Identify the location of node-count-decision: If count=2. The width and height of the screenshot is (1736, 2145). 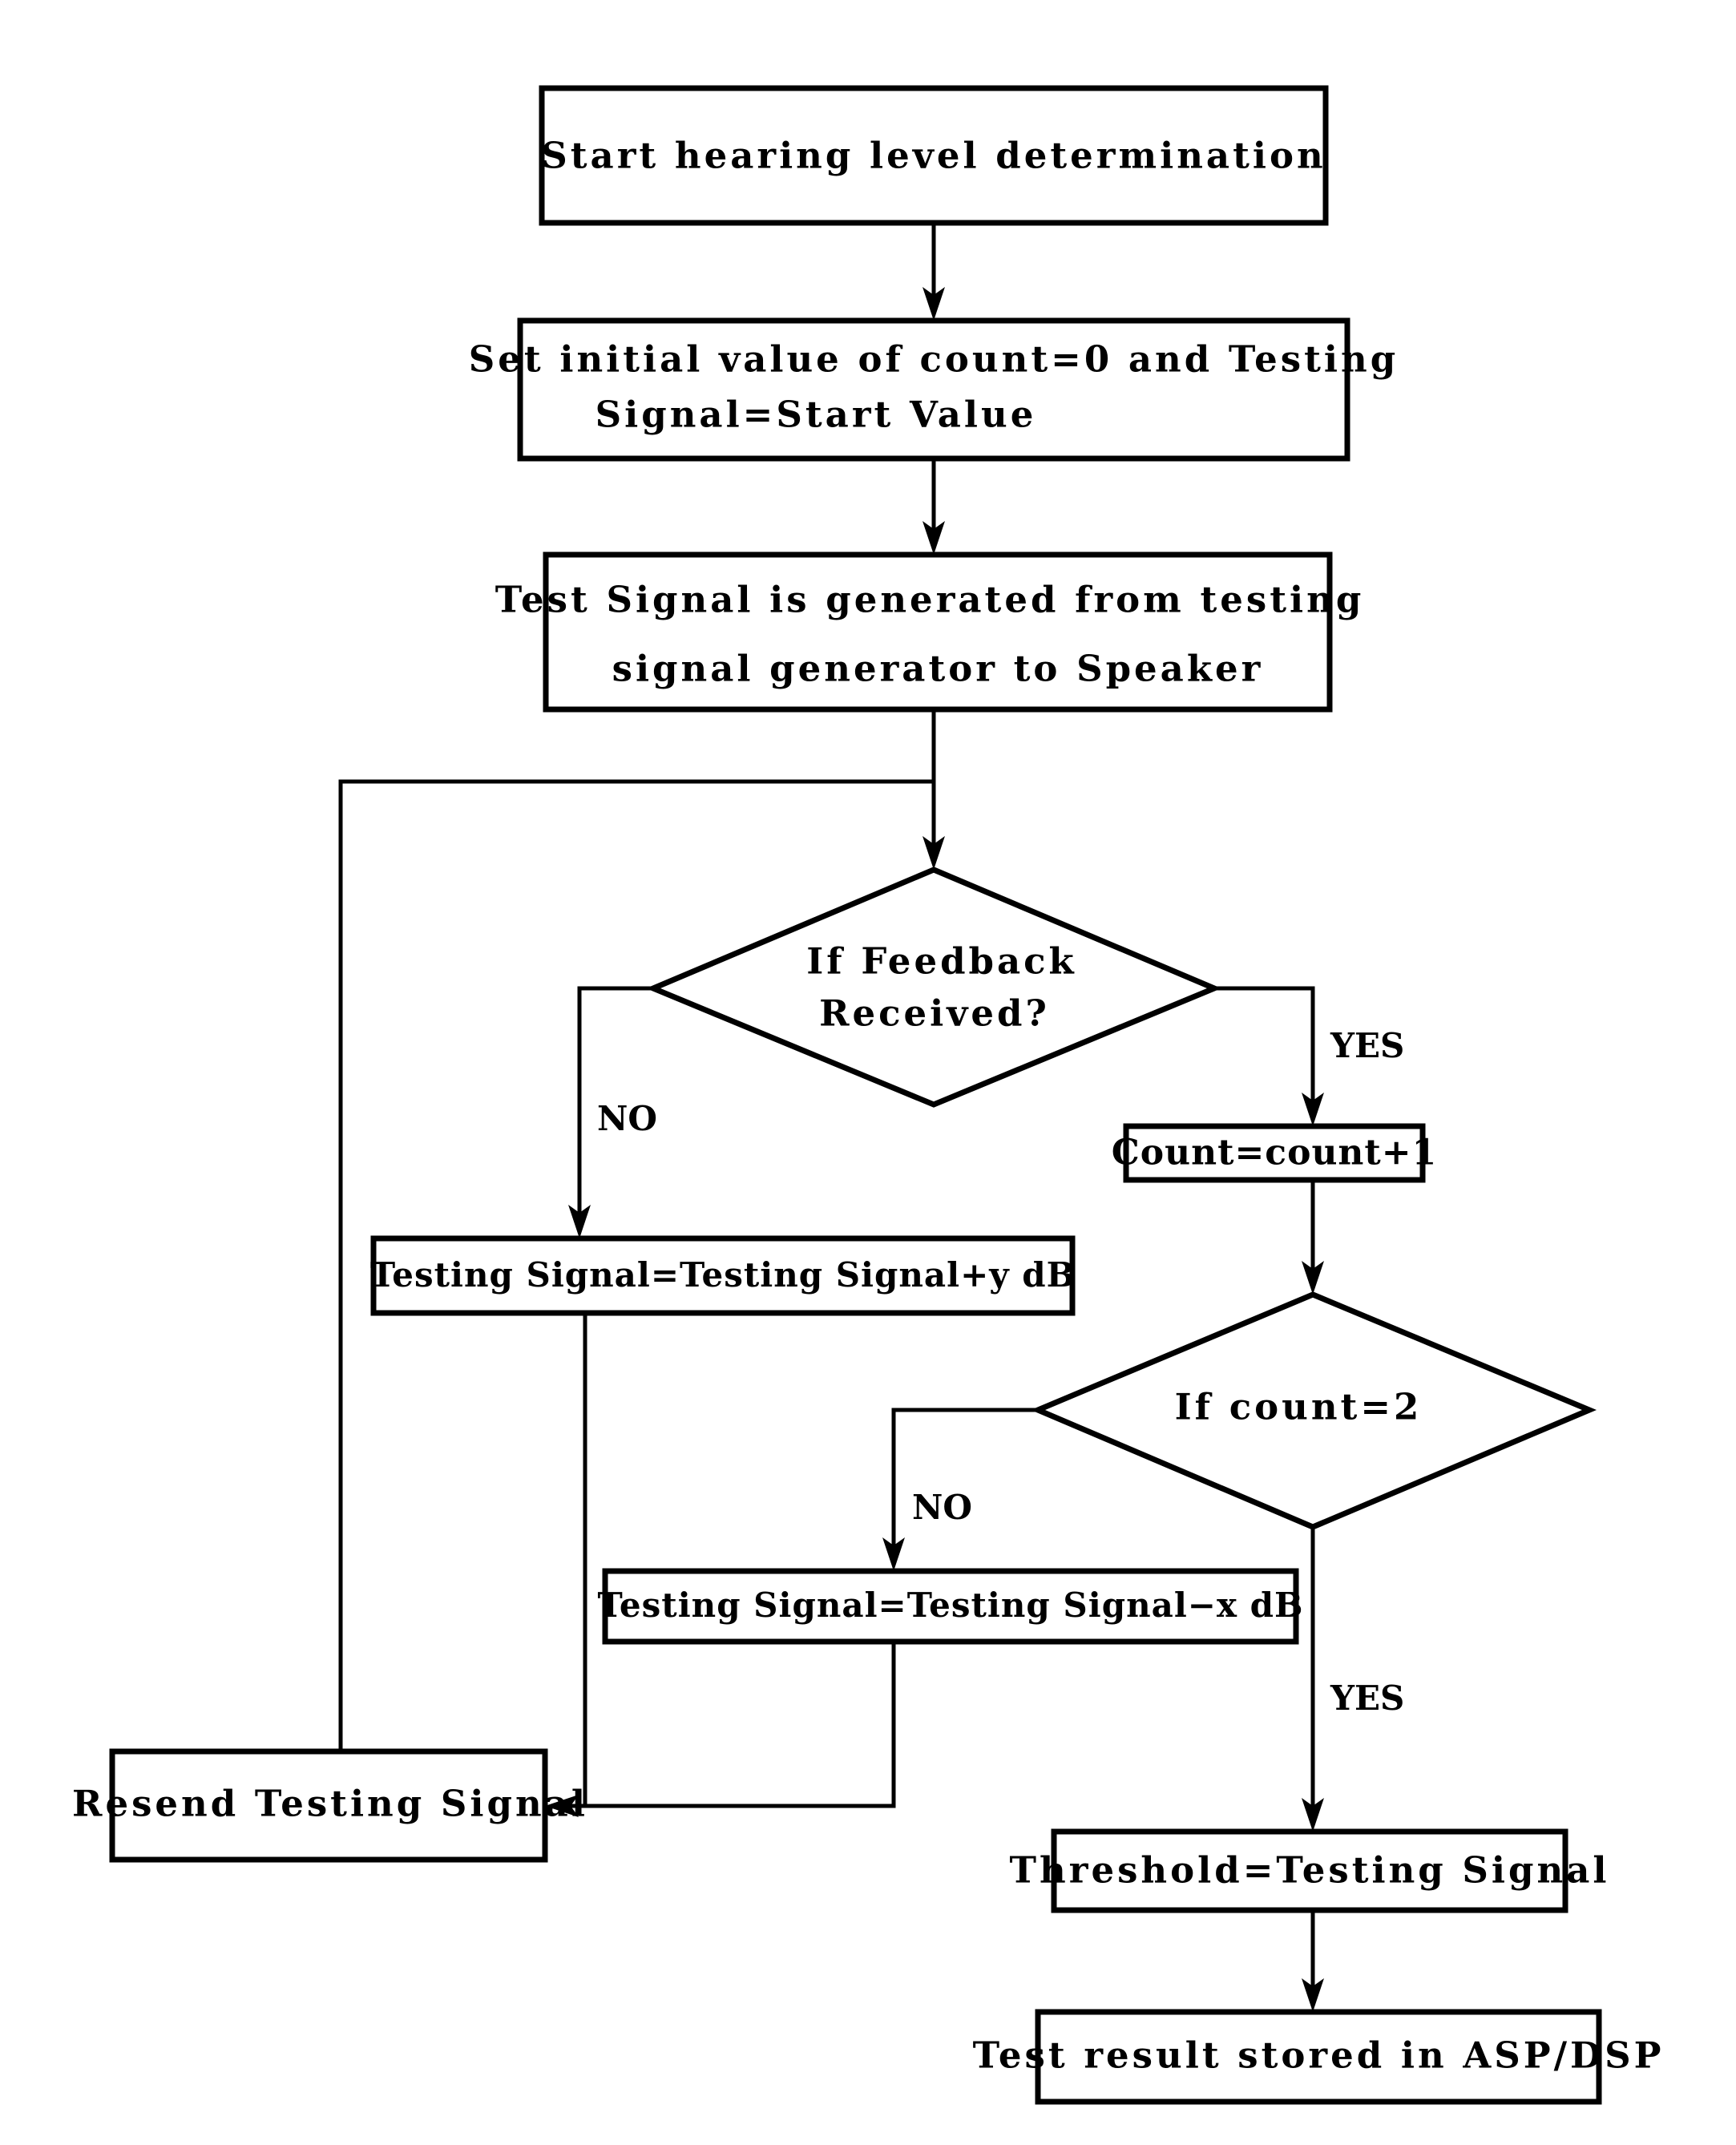
(1314, 1411).